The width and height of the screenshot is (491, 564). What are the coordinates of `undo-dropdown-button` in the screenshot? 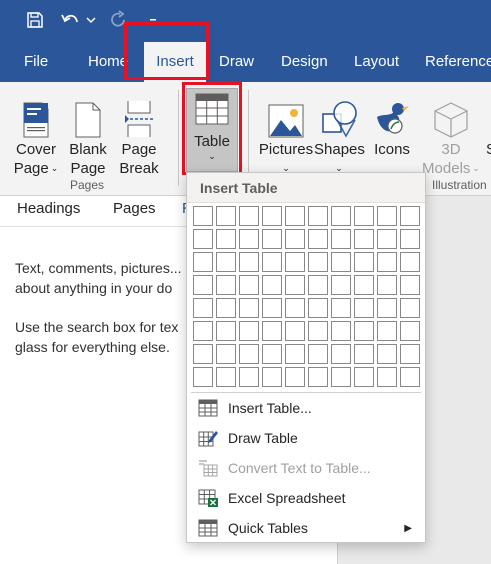 It's located at (91, 20).